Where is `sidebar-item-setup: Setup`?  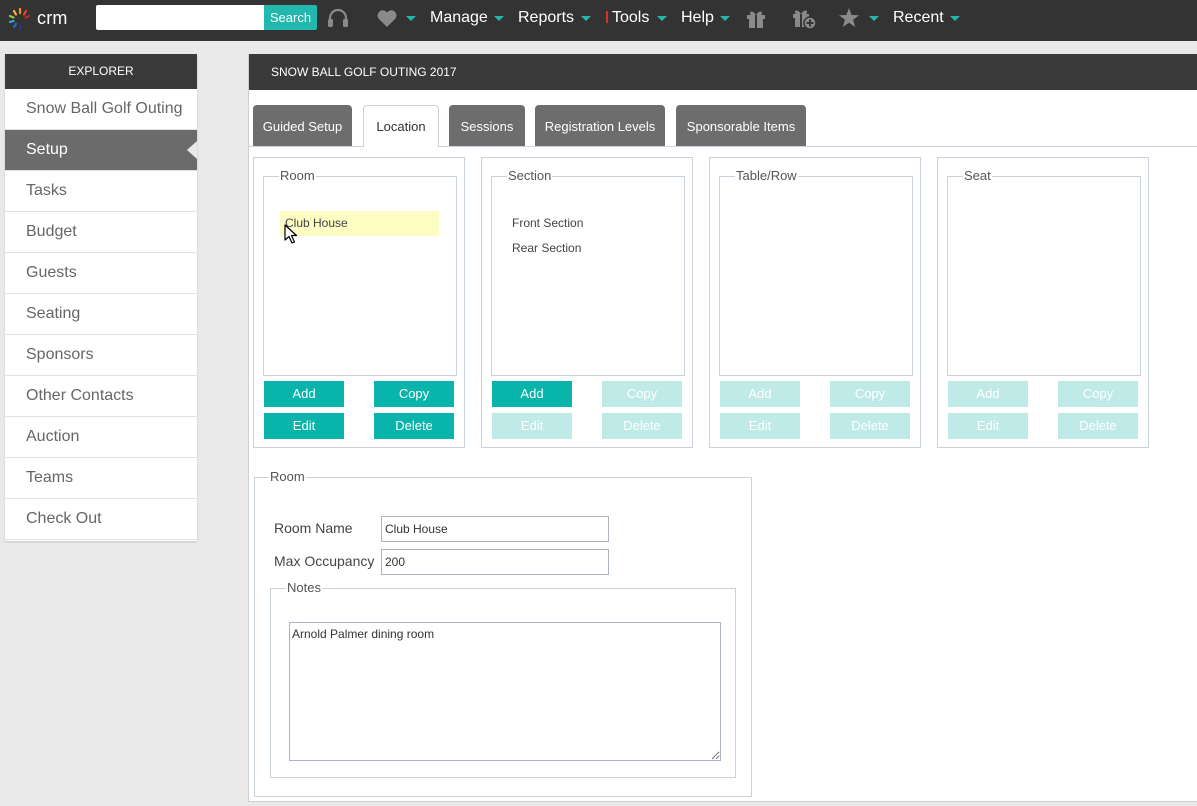 sidebar-item-setup: Setup is located at coordinates (101, 150).